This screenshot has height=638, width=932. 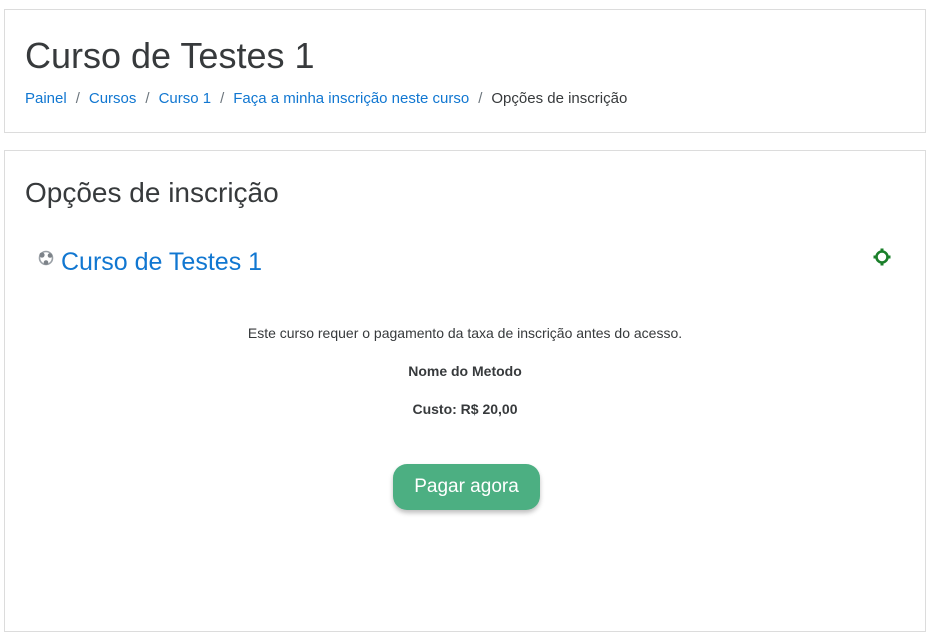 What do you see at coordinates (465, 371) in the screenshot?
I see `payment-method-name: Nome do Metodo` at bounding box center [465, 371].